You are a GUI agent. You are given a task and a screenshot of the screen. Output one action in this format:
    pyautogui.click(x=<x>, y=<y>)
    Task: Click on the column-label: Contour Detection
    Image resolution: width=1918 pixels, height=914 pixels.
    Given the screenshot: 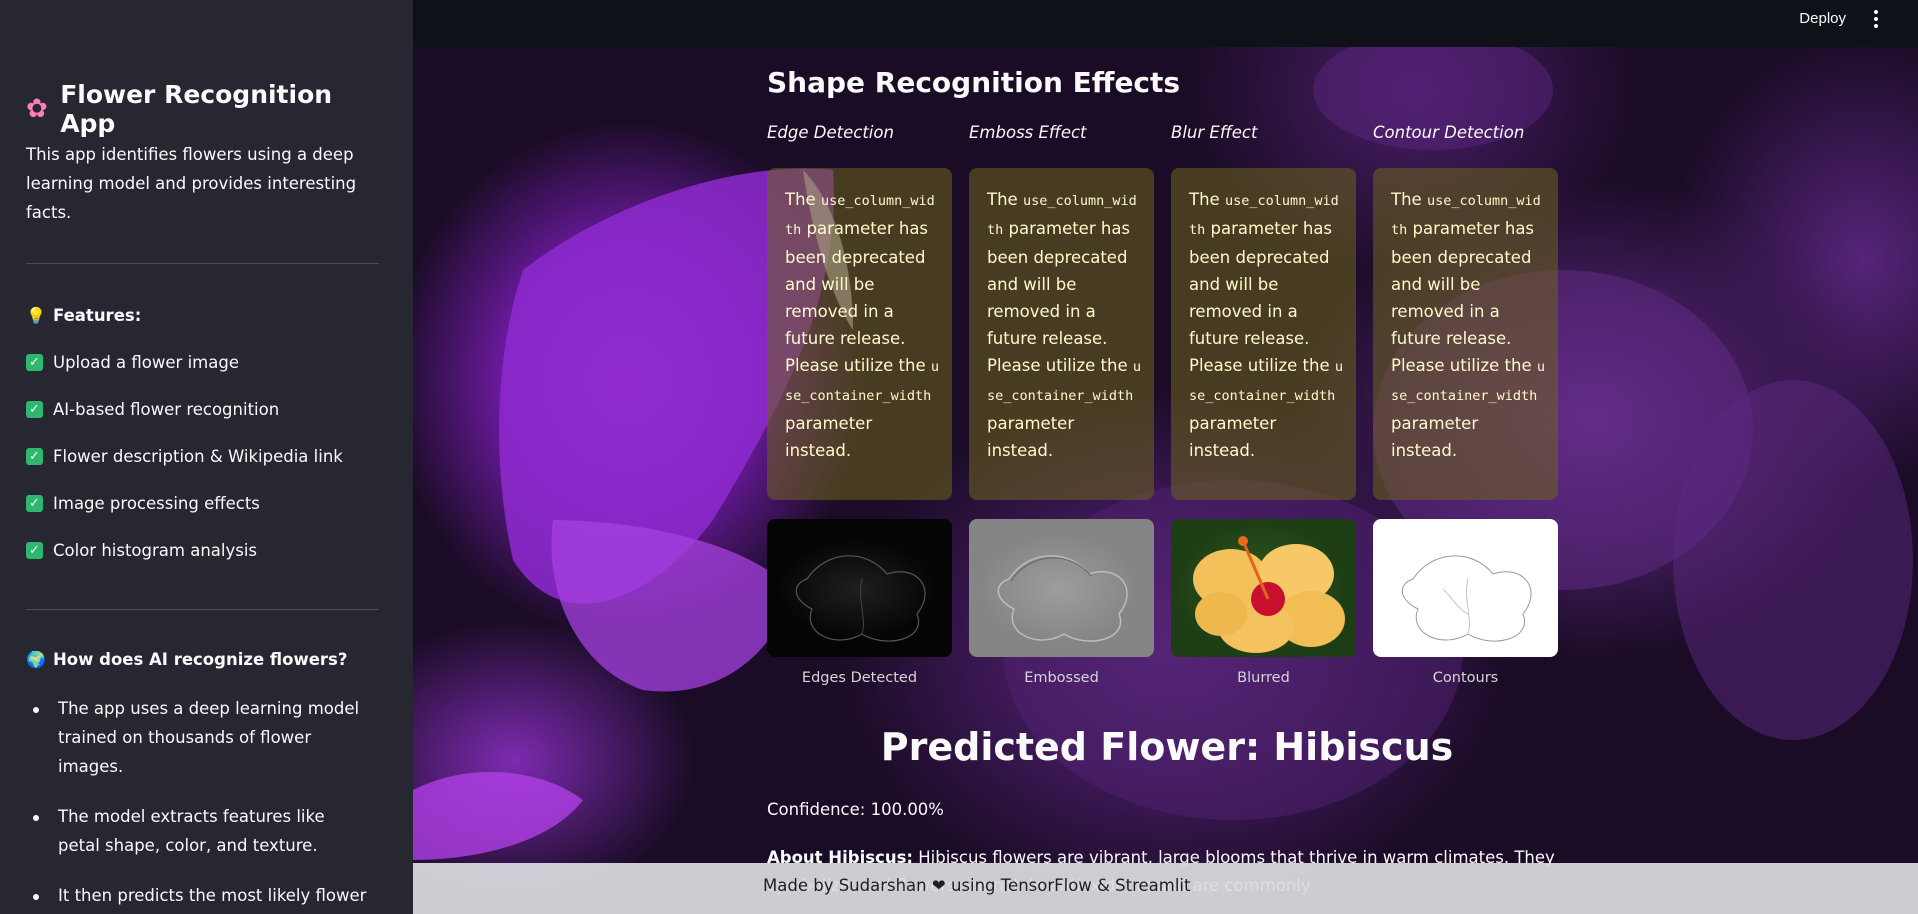 What is the action you would take?
    pyautogui.click(x=1449, y=132)
    